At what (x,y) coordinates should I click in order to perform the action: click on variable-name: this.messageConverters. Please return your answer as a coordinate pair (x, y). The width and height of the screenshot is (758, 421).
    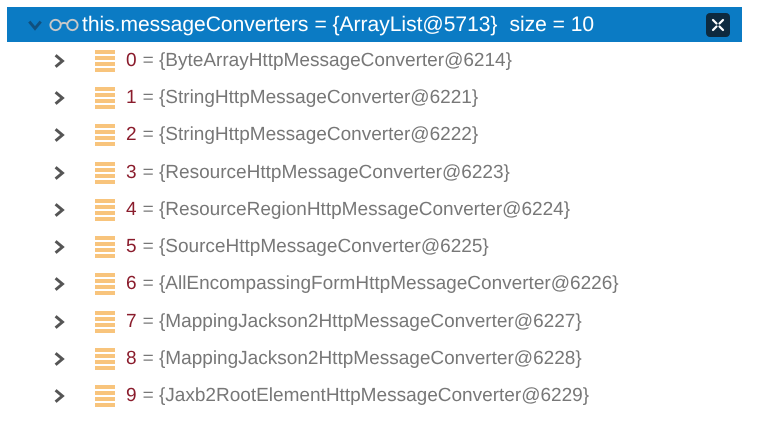
    Looking at the image, I should click on (195, 24).